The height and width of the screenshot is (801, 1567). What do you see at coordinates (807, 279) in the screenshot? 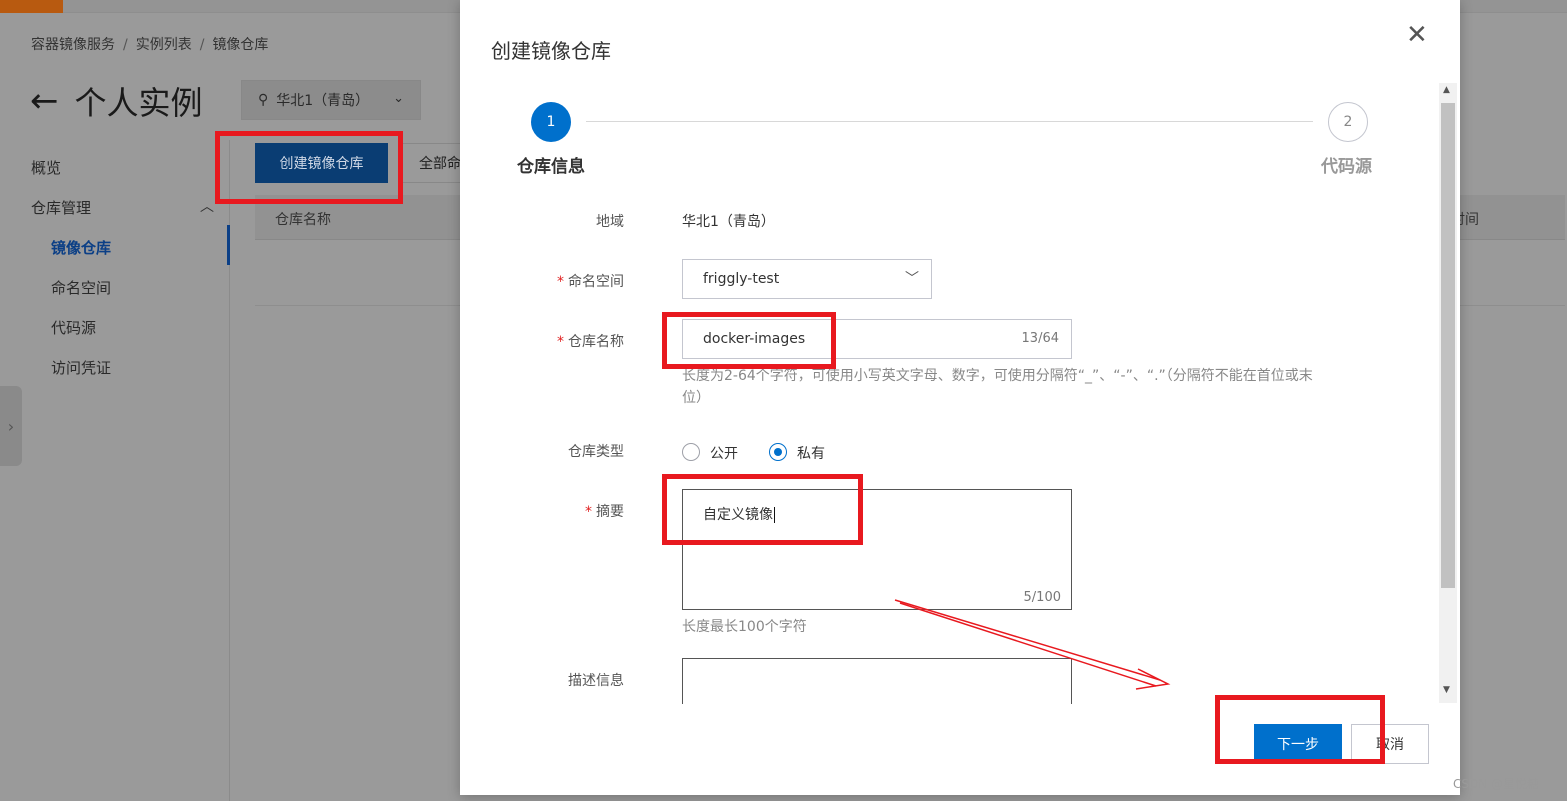
I see `namespace-select: friggly-test ﹀` at bounding box center [807, 279].